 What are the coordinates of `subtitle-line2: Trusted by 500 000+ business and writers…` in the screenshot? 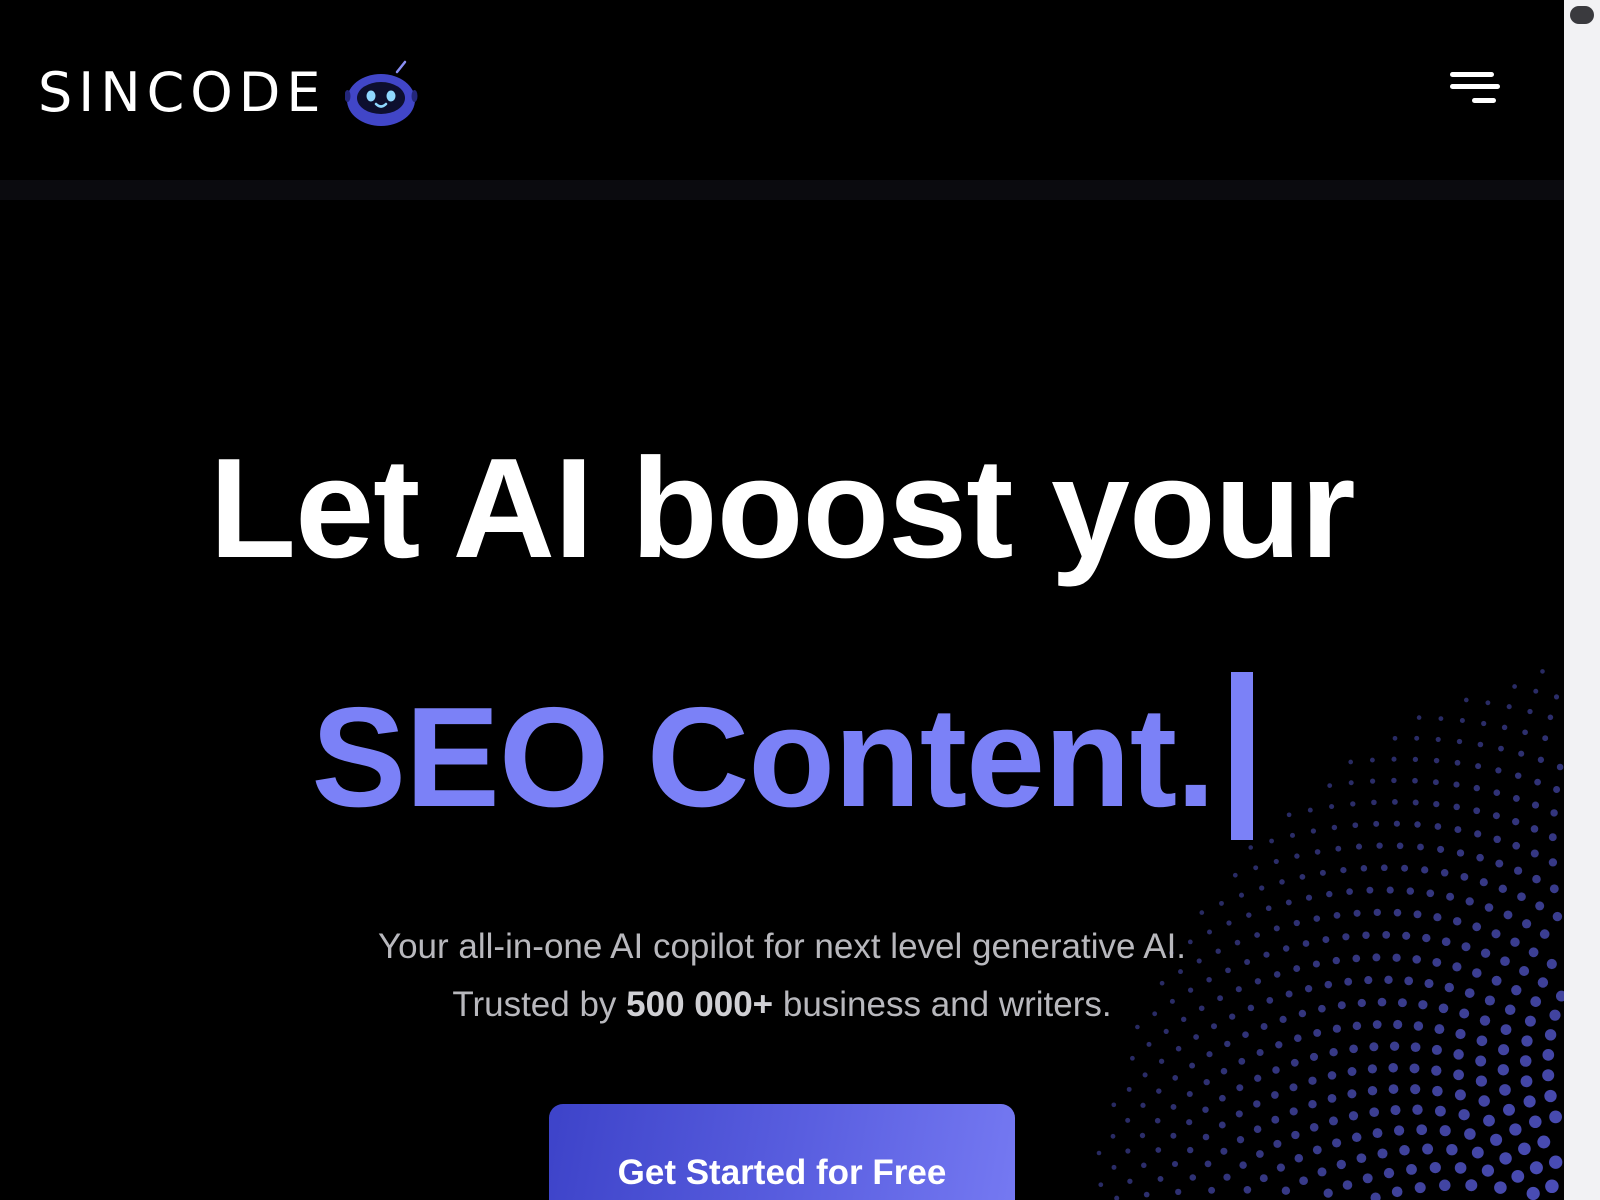 It's located at (782, 1005).